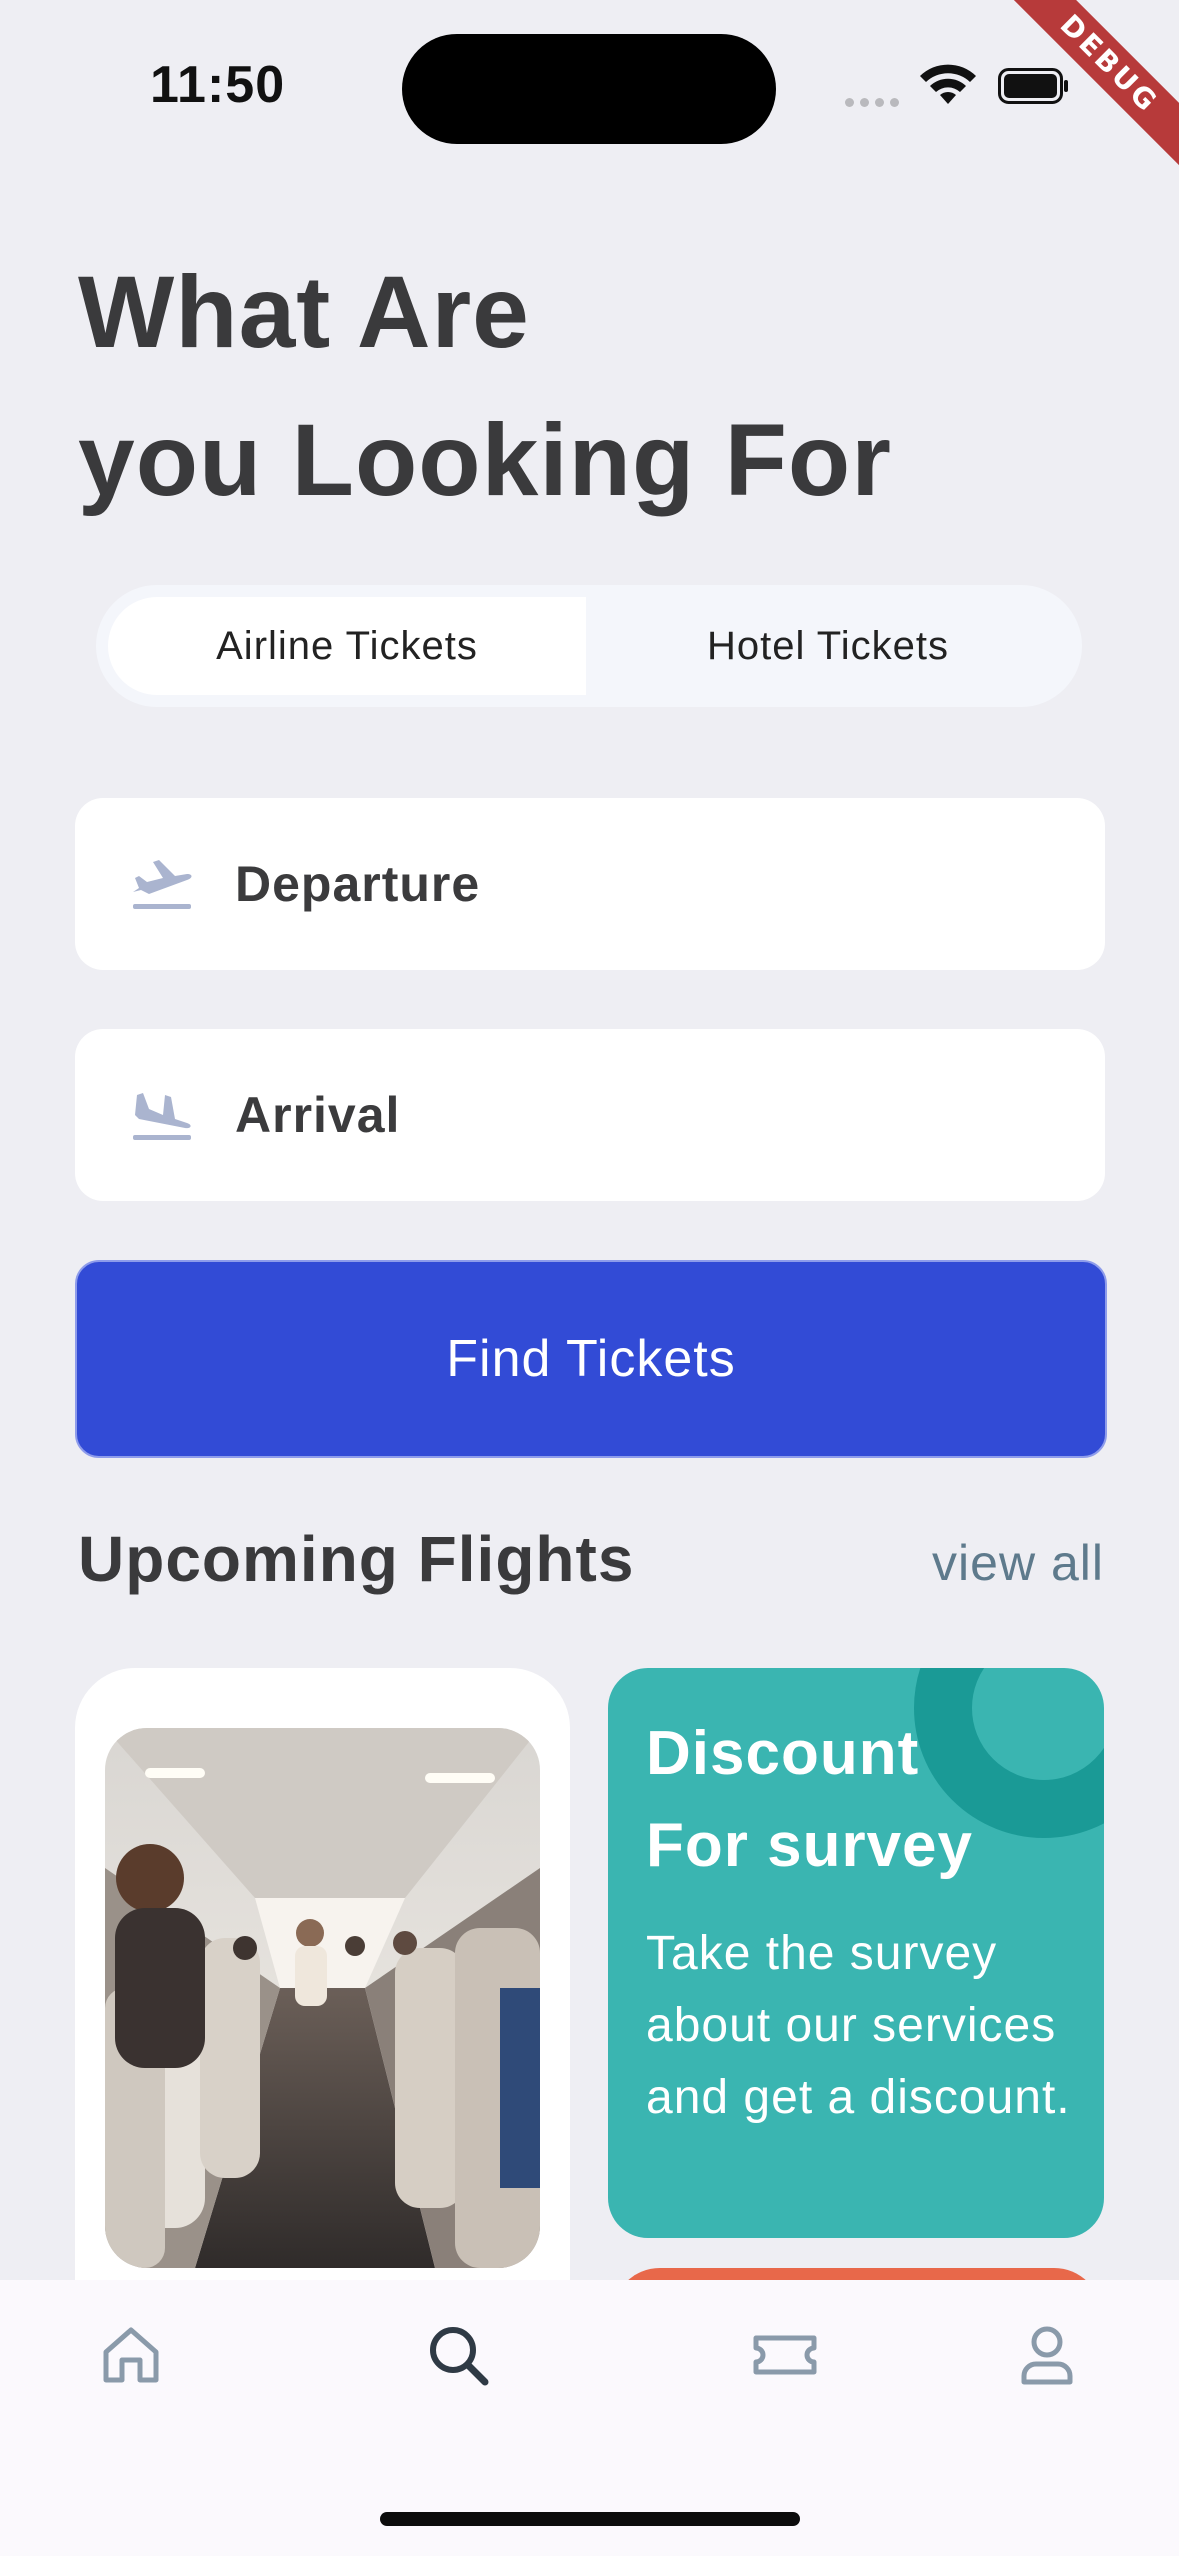 The height and width of the screenshot is (2556, 1179). Describe the element at coordinates (458, 2355) in the screenshot. I see `search-icon` at that location.